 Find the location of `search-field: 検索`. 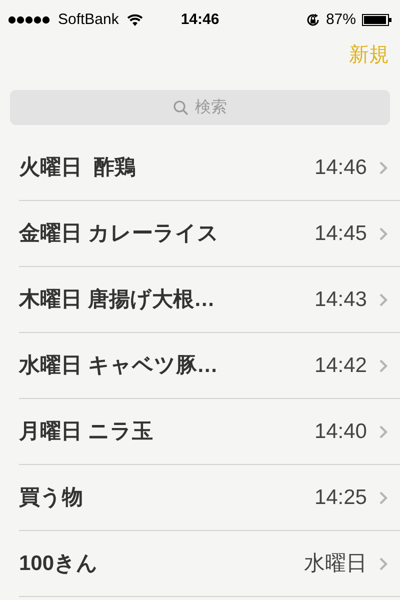

search-field: 検索 is located at coordinates (200, 107).